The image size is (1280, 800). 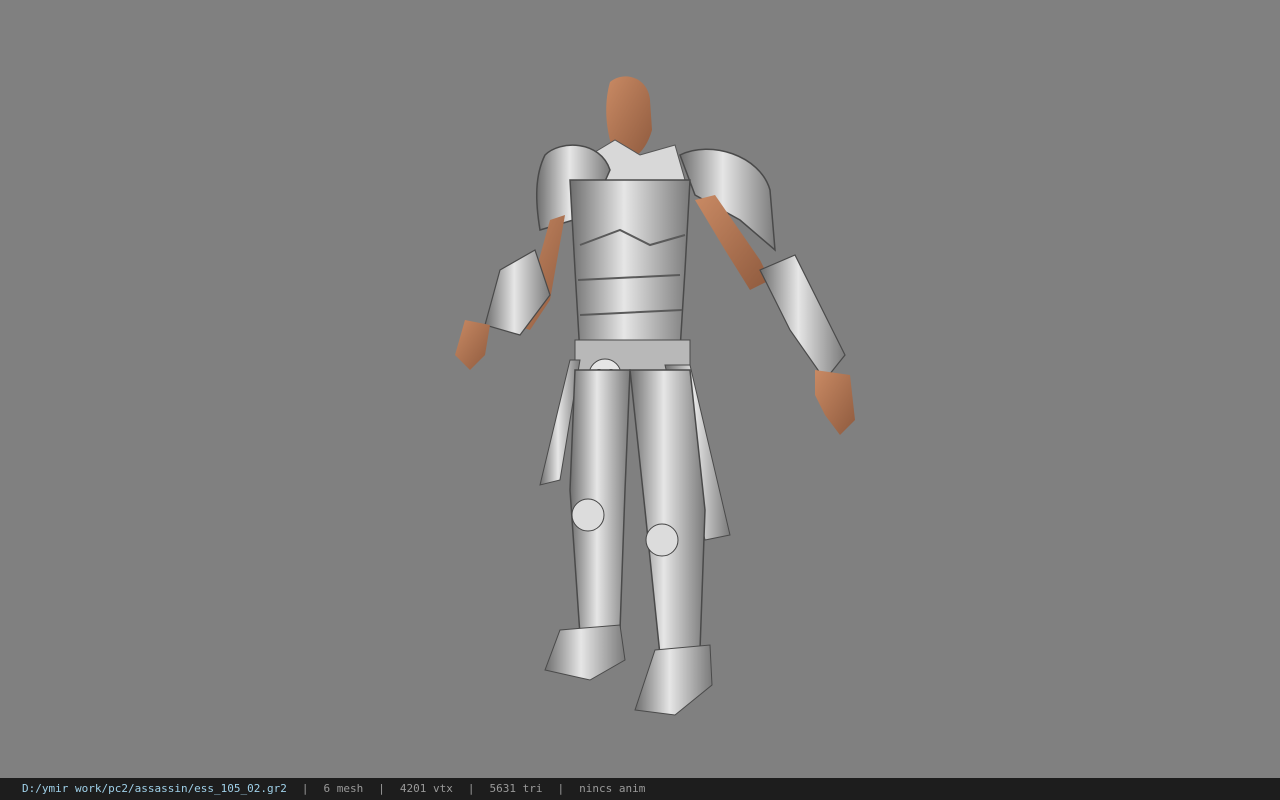 What do you see at coordinates (612, 788) in the screenshot?
I see `animation-info: nincs anim` at bounding box center [612, 788].